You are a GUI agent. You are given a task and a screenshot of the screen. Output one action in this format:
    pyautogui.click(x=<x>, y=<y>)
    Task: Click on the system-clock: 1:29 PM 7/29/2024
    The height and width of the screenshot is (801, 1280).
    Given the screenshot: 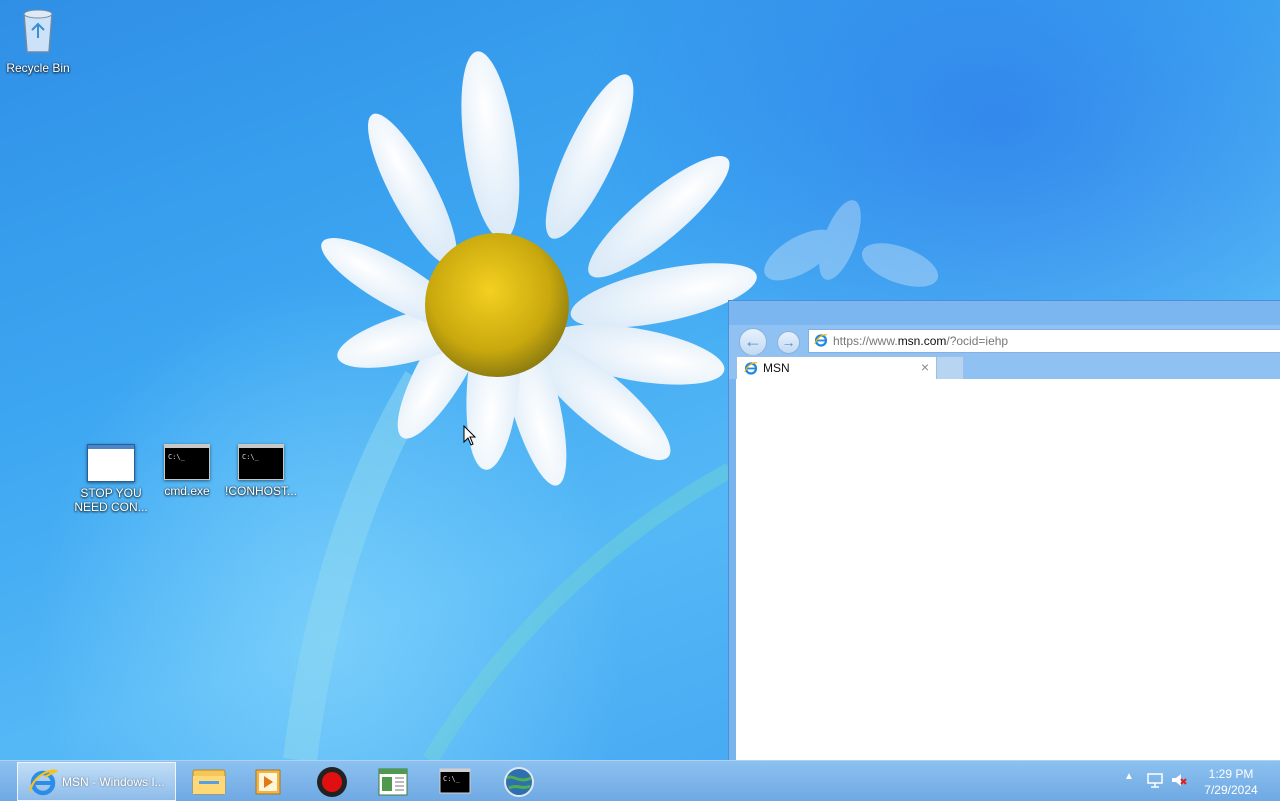 What is the action you would take?
    pyautogui.click(x=1231, y=782)
    